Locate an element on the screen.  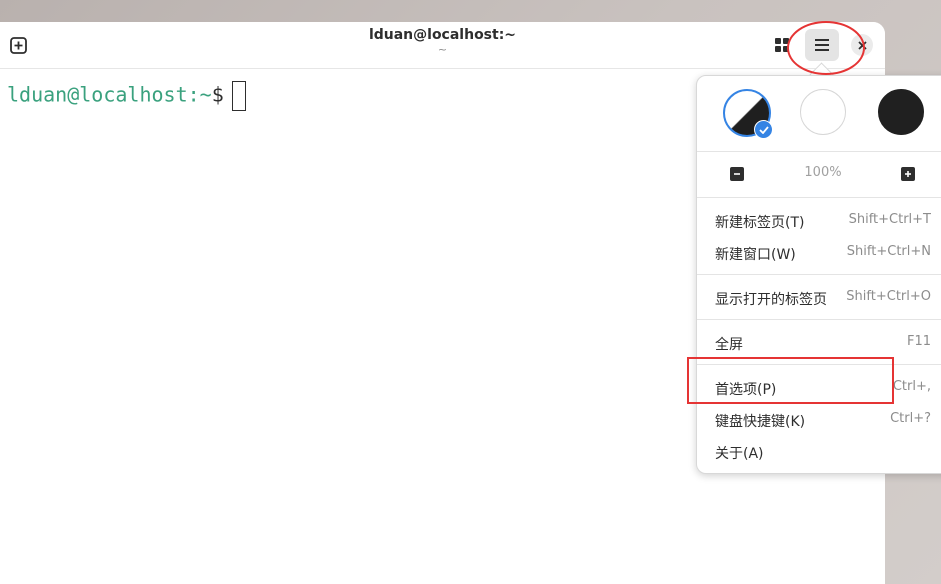
close-icon is located at coordinates (862, 45).